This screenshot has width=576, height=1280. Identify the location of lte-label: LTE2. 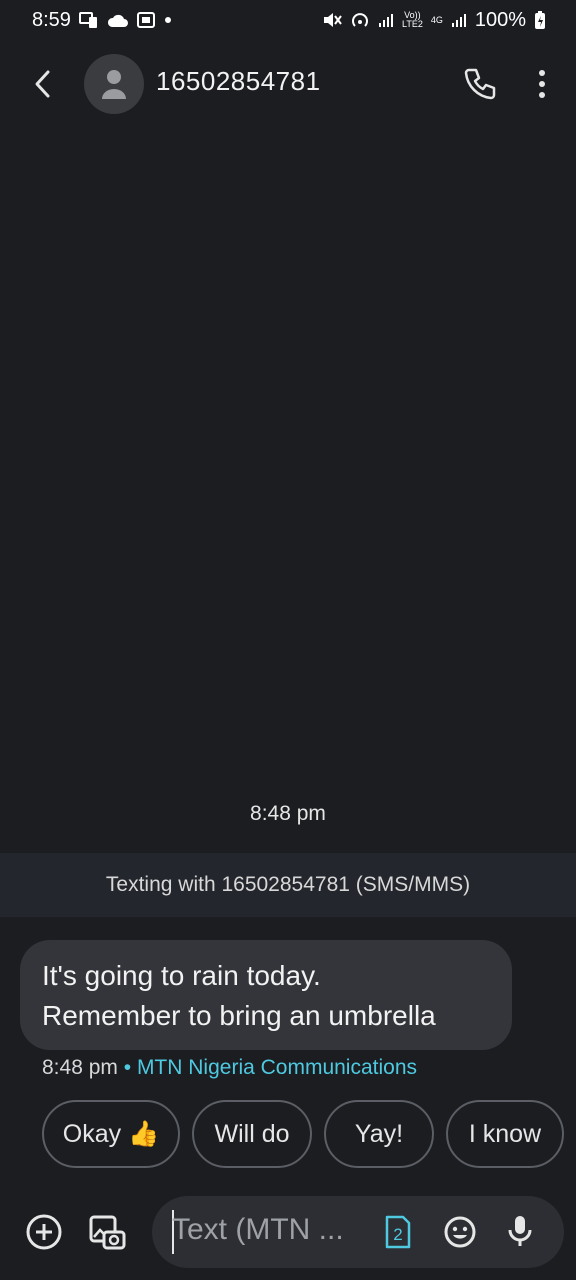
(412, 24).